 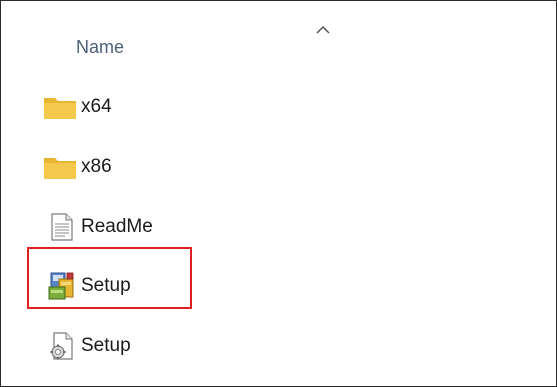 I want to click on text-file-icon, so click(x=62, y=227).